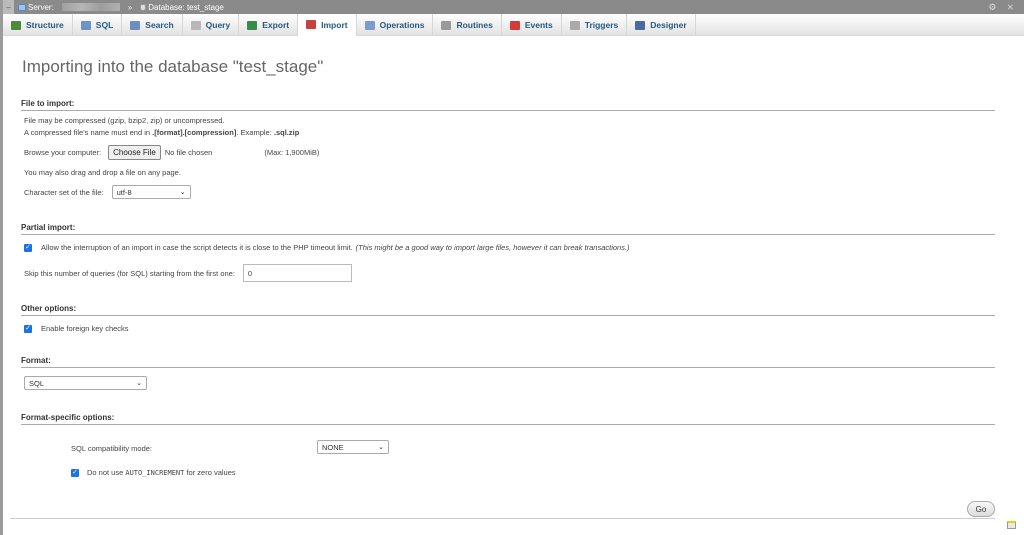 This screenshot has height=535, width=1024. What do you see at coordinates (252, 25) in the screenshot?
I see `export-icon` at bounding box center [252, 25].